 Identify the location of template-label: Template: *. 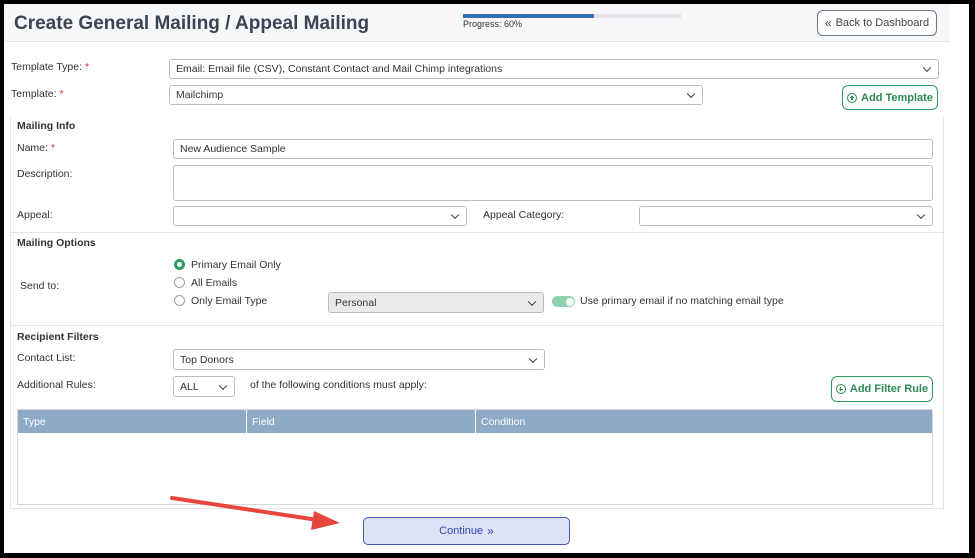
(37, 94).